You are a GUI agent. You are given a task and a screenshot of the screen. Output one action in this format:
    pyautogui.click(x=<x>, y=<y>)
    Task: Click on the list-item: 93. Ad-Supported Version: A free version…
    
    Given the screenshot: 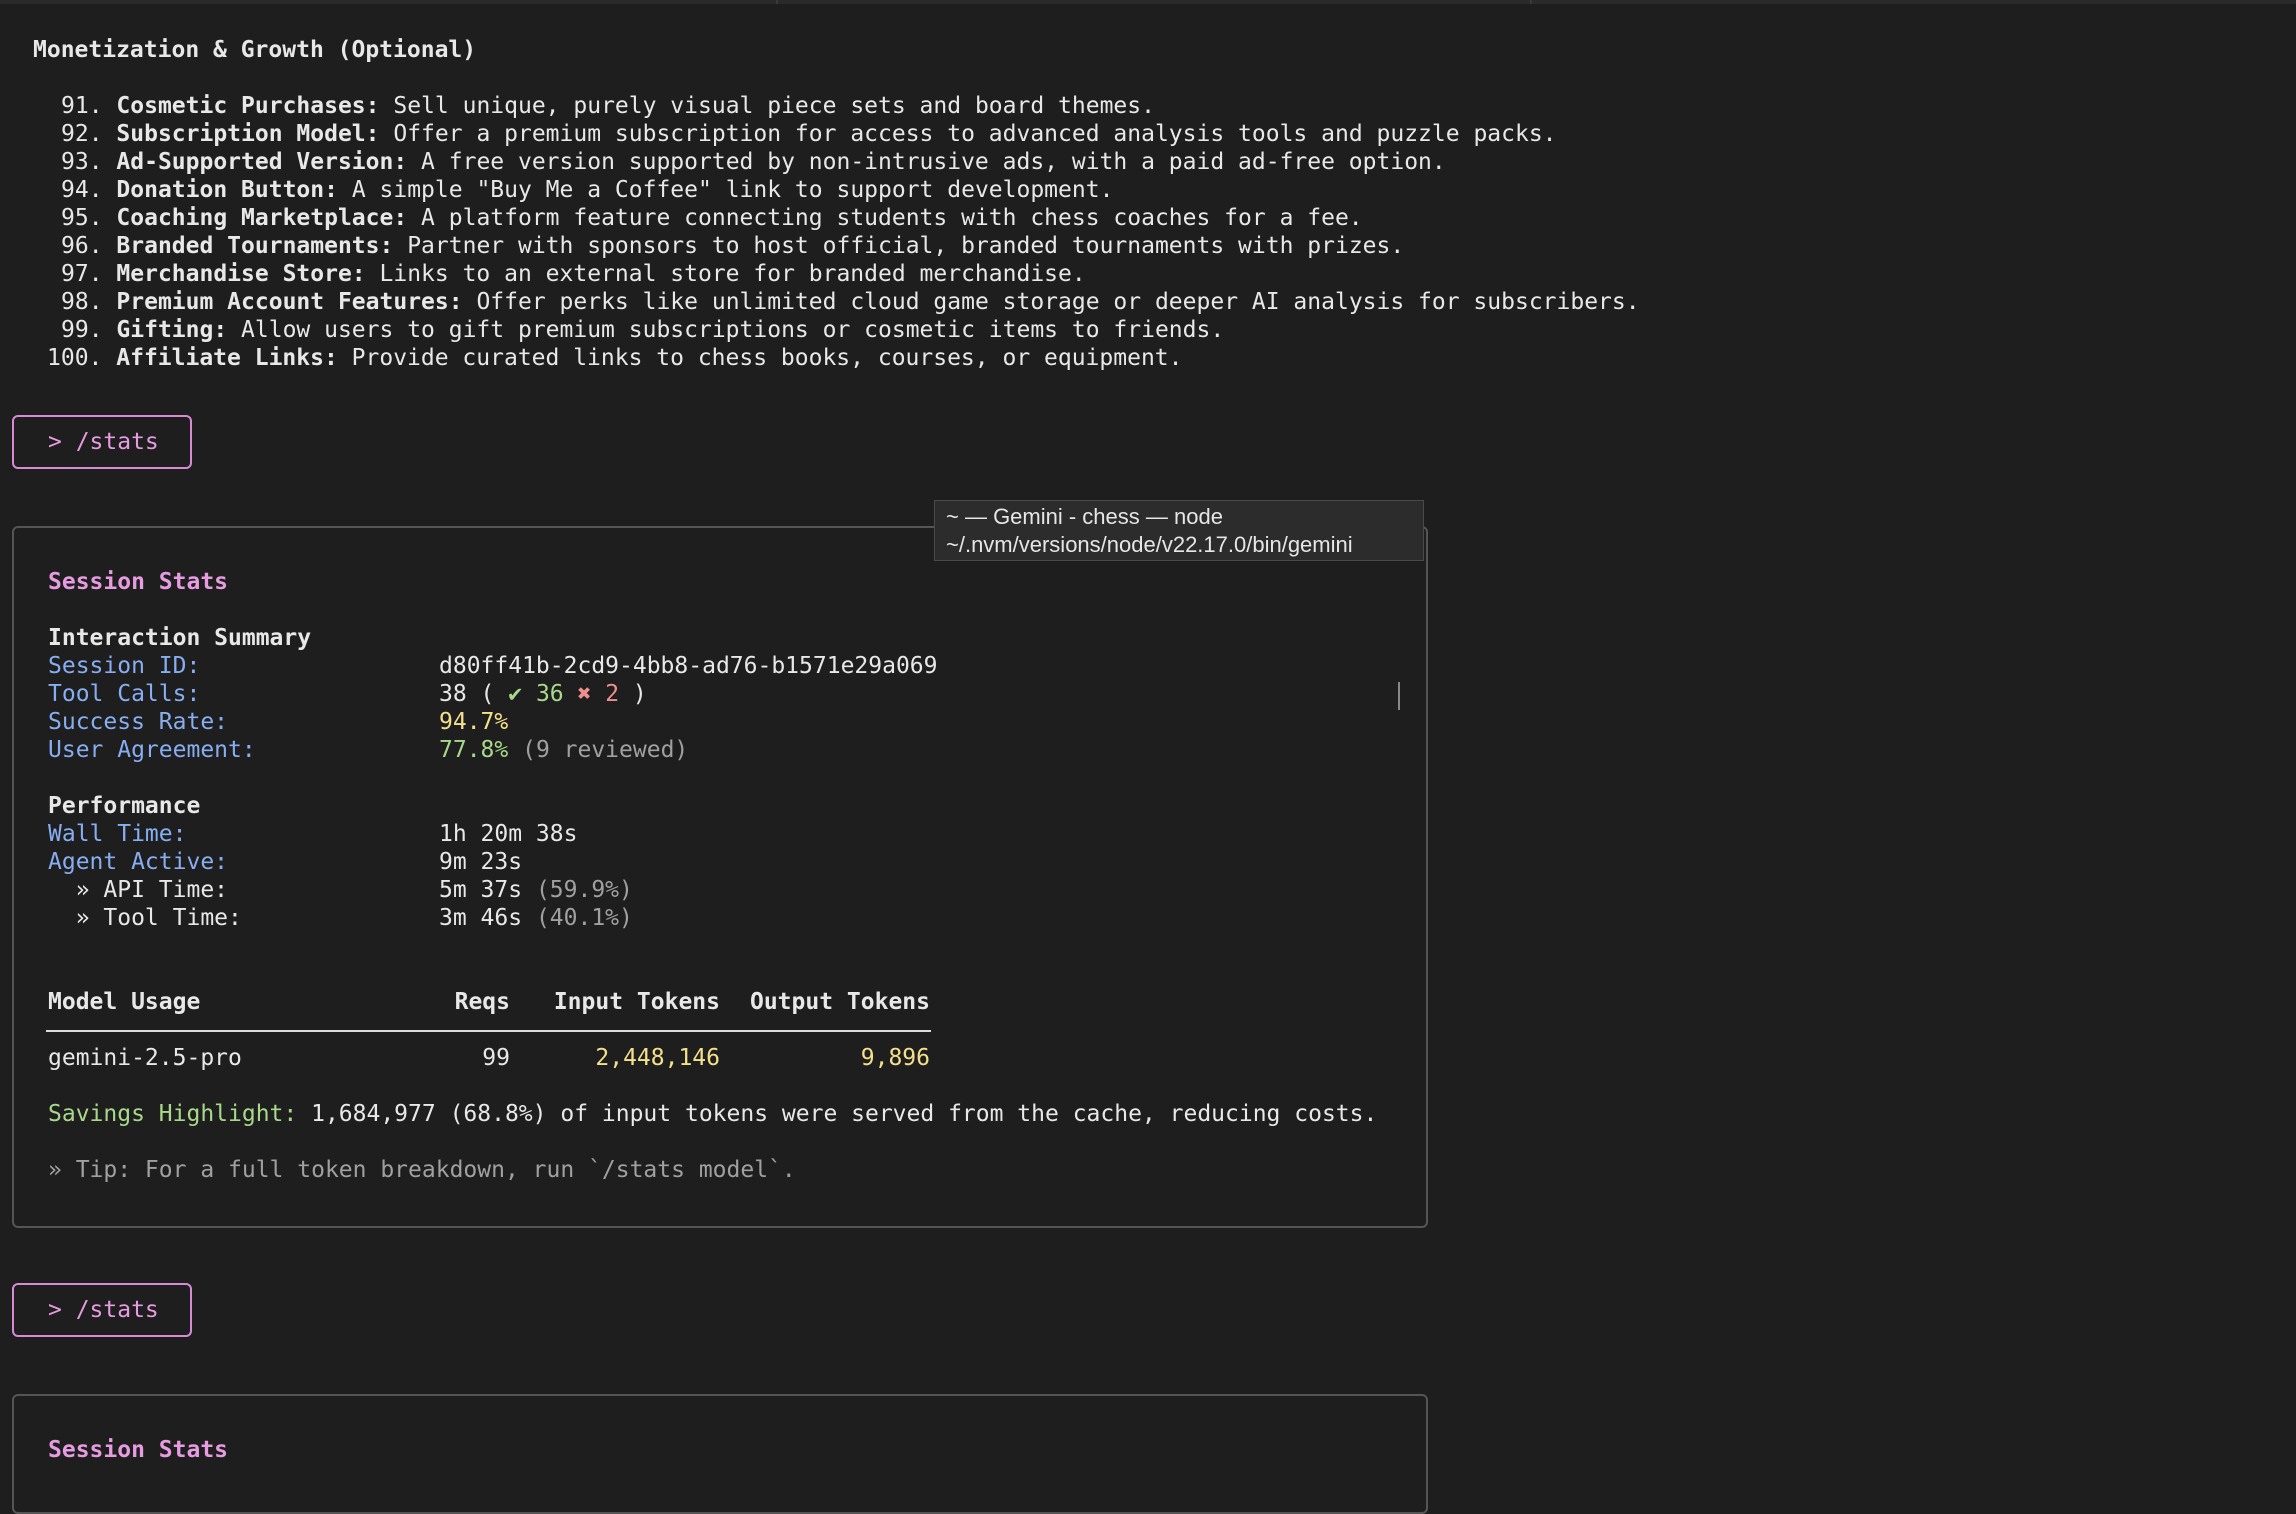 What is the action you would take?
    pyautogui.click(x=753, y=162)
    